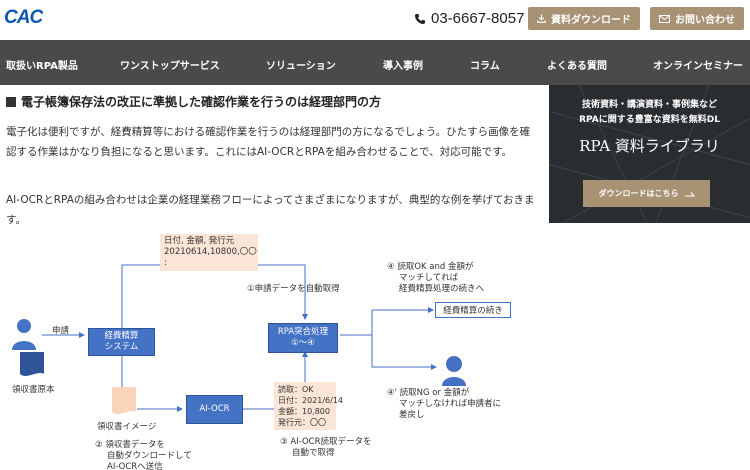 This screenshot has height=470, width=750. I want to click on data-sample-line-2: 20210614,10800,〇〇, so click(210, 252).